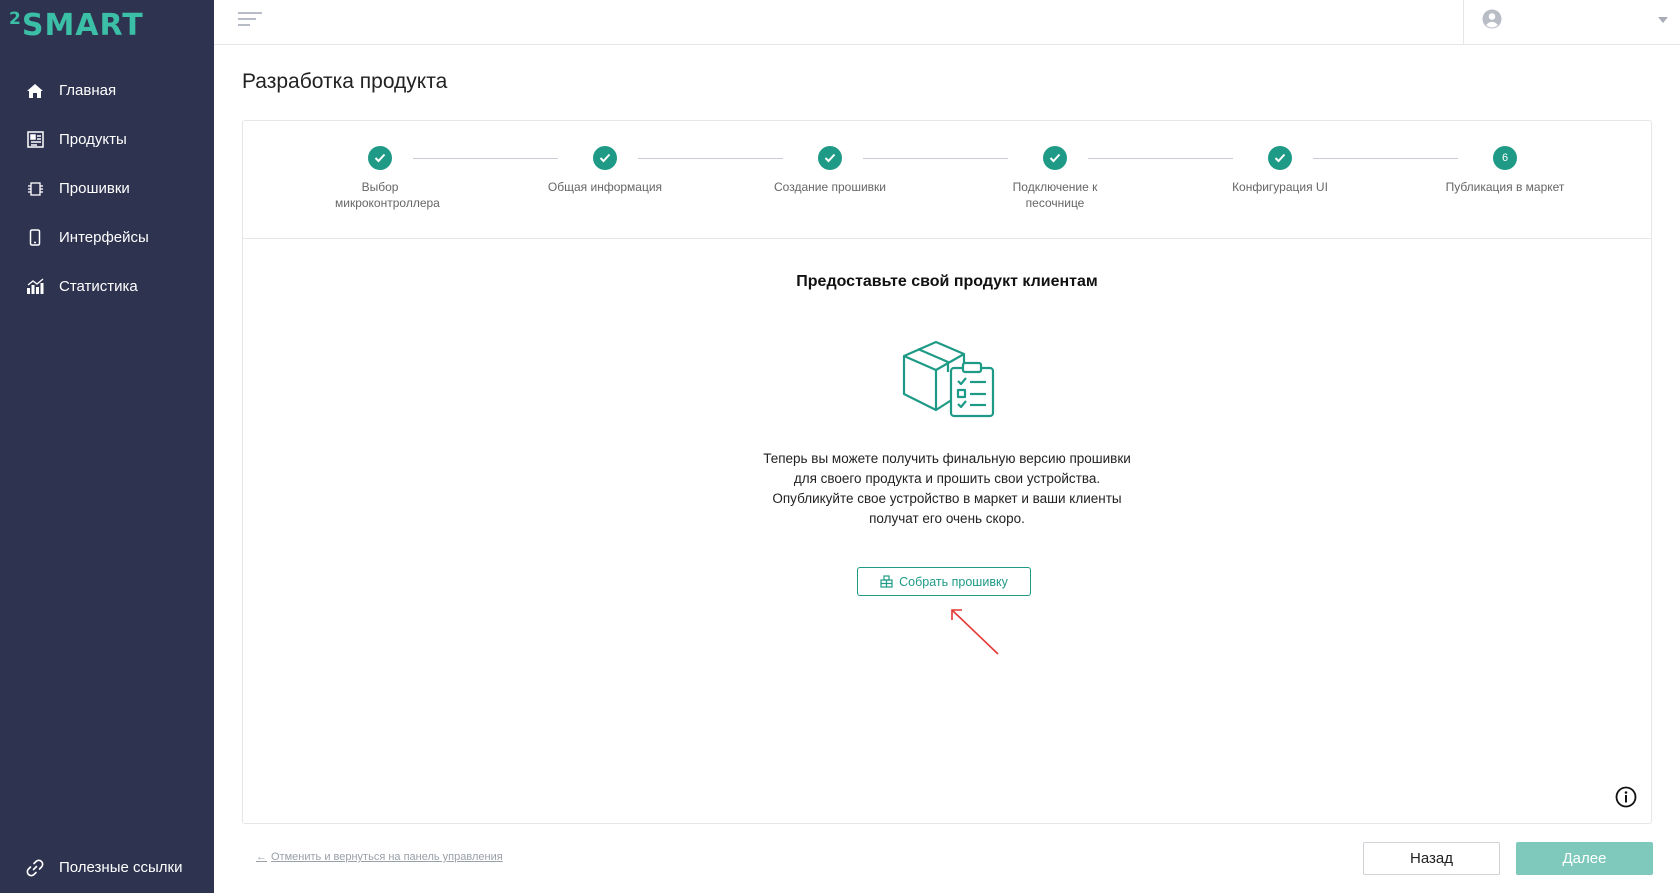 The height and width of the screenshot is (893, 1680). What do you see at coordinates (947, 518) in the screenshot?
I see `description-line: получат его очень скоро.` at bounding box center [947, 518].